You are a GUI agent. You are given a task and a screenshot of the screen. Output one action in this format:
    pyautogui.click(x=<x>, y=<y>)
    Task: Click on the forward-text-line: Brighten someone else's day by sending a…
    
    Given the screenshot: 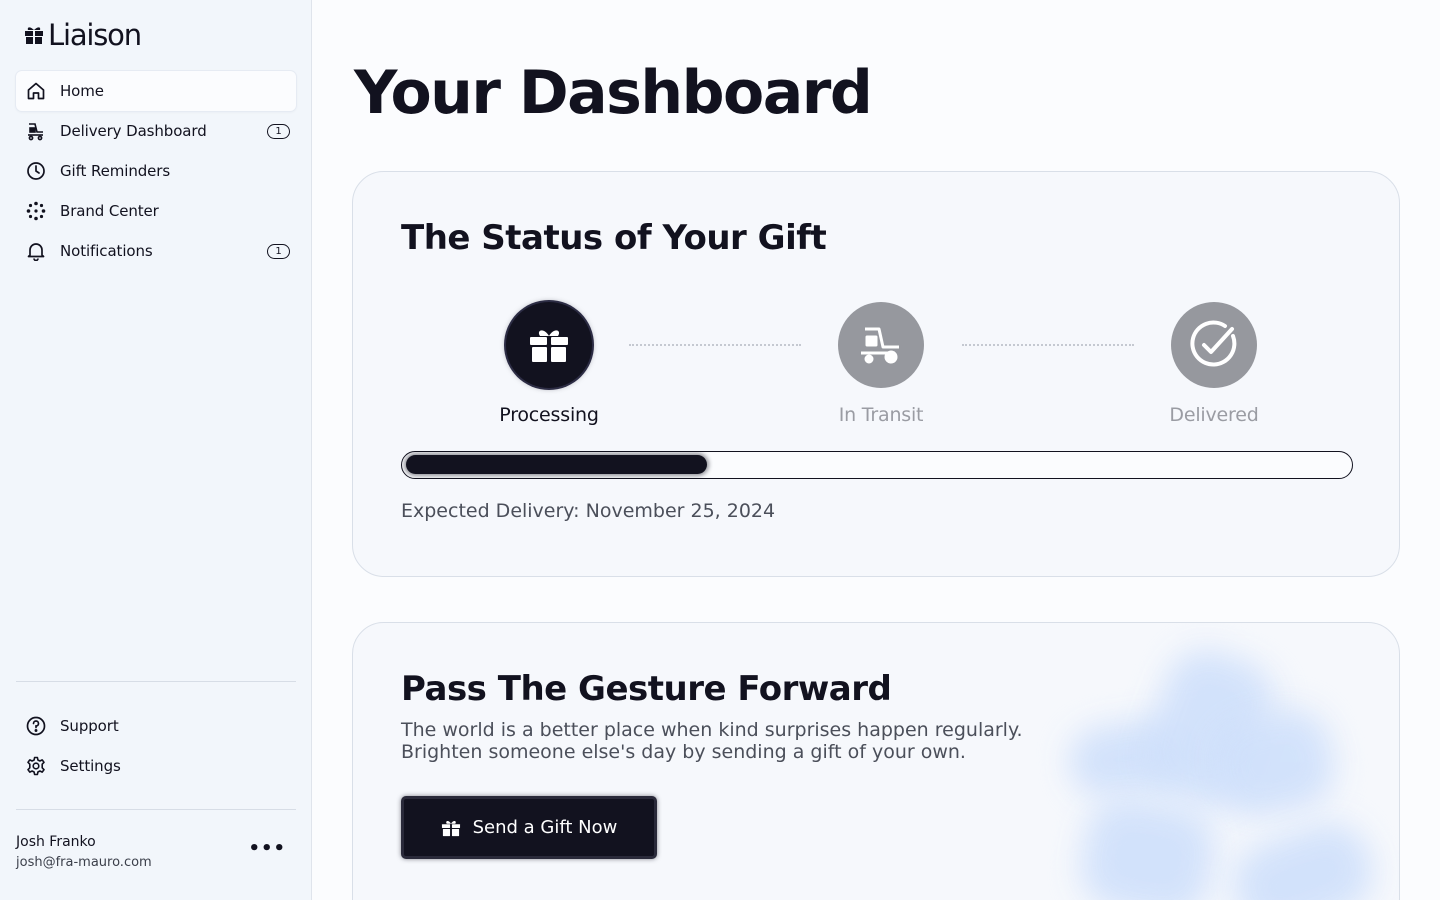 What is the action you would take?
    pyautogui.click(x=683, y=752)
    